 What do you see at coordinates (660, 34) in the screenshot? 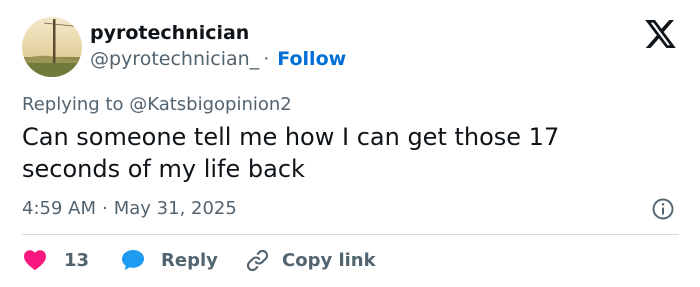
I see `x-logo-icon` at bounding box center [660, 34].